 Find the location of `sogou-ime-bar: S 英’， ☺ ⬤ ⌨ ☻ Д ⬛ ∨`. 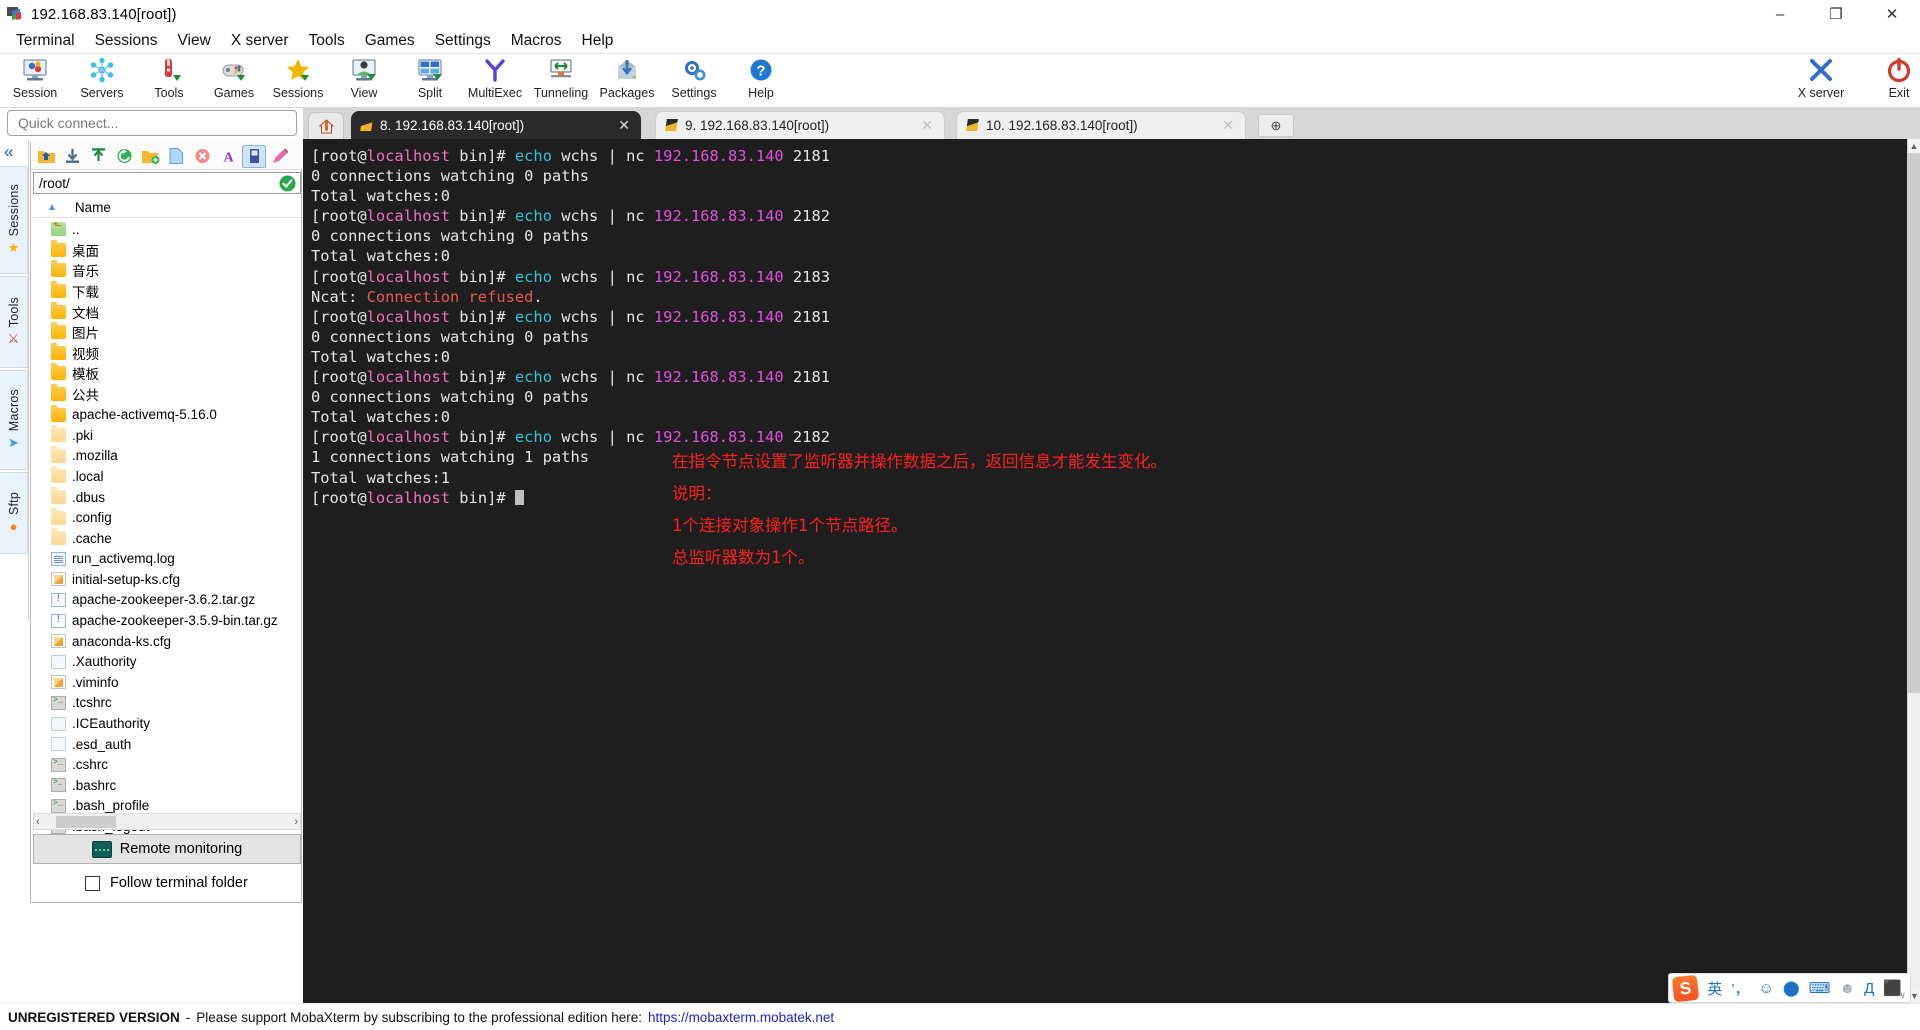

sogou-ime-bar: S 英’， ☺ ⬤ ⌨ ☻ Д ⬛ ∨ is located at coordinates (1789, 988).